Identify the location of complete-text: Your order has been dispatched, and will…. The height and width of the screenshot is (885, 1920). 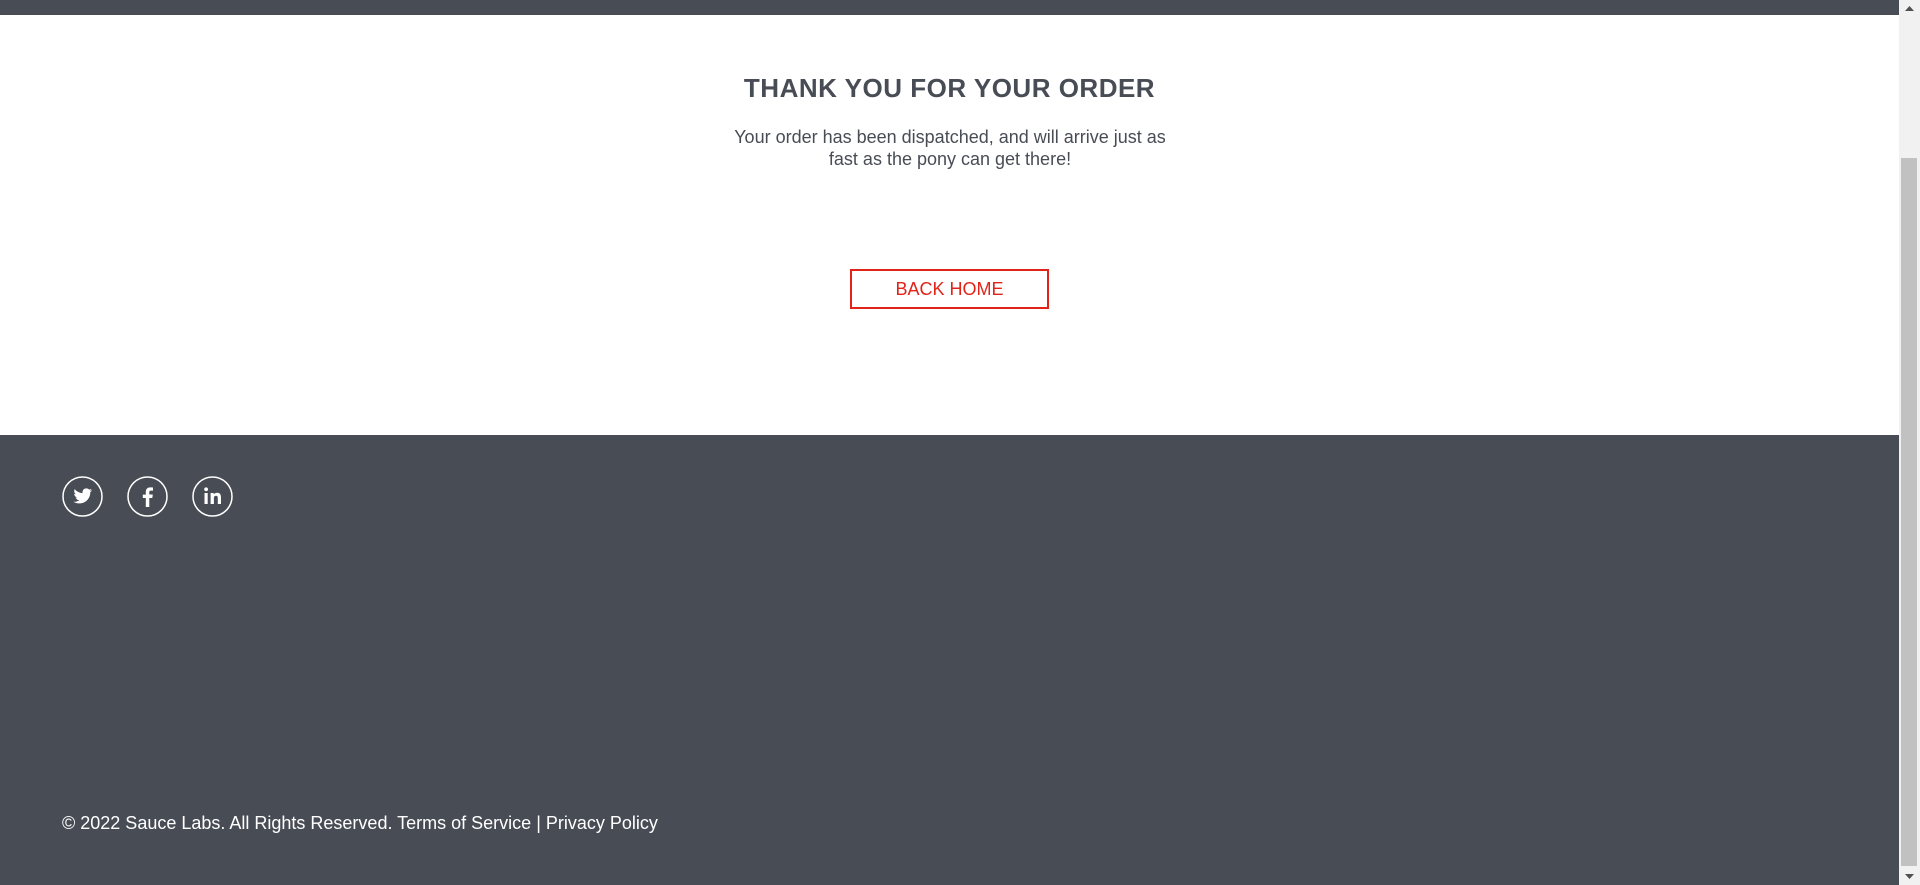
(950, 148).